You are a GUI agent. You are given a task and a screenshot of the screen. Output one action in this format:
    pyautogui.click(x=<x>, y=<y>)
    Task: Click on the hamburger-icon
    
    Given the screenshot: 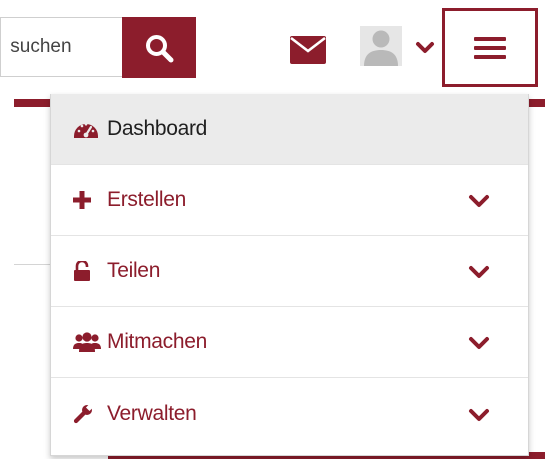 What is the action you would take?
    pyautogui.click(x=490, y=47)
    